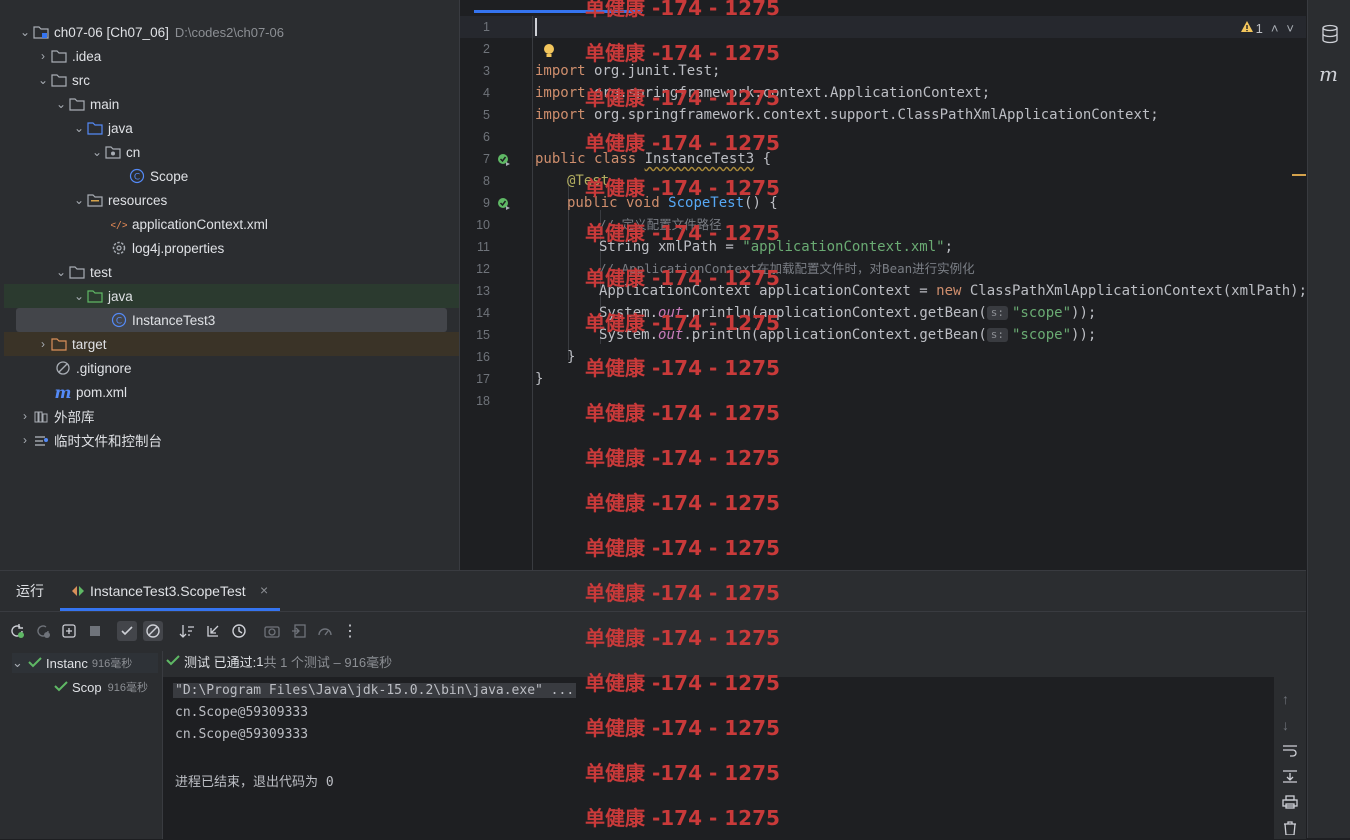 Image resolution: width=1350 pixels, height=840 pixels. What do you see at coordinates (111, 32) in the screenshot?
I see `tree-item-label: ch07-06 [Ch07_06]` at bounding box center [111, 32].